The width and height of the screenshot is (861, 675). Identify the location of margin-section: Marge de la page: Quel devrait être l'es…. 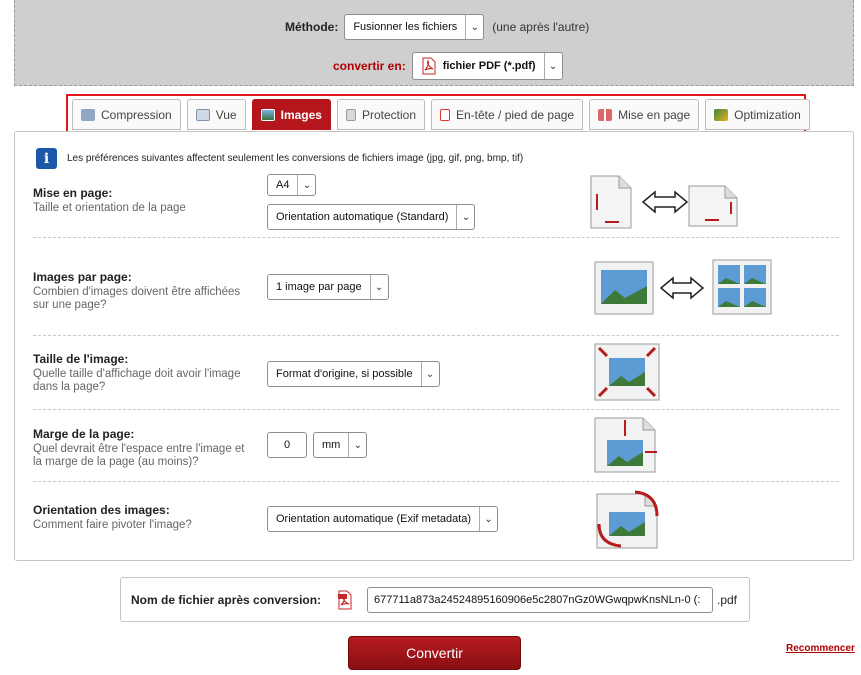
(436, 448).